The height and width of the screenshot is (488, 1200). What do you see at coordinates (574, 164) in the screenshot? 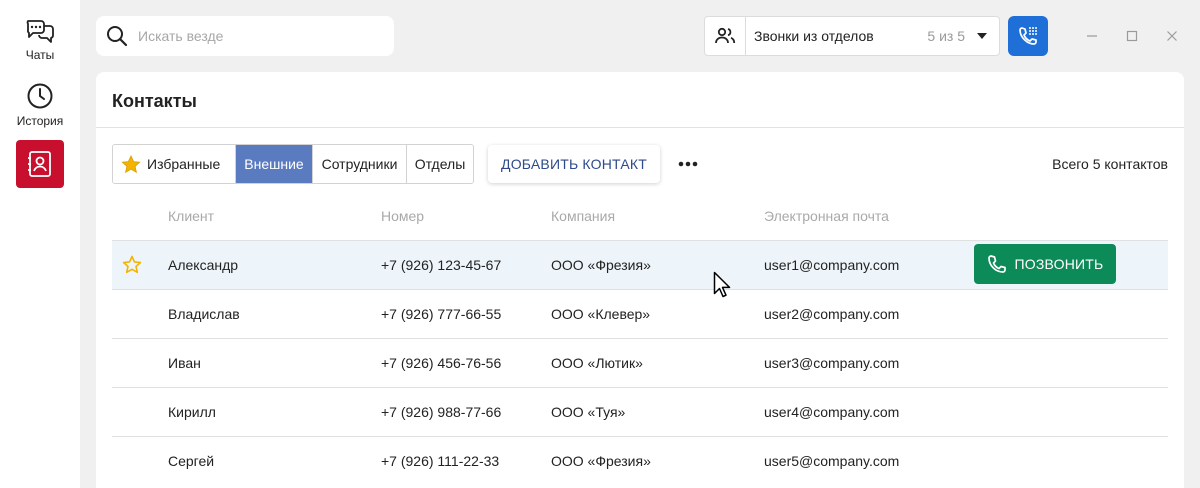
I see `add-contact-button: ДОБАВИТЬ КОНТАКТ` at bounding box center [574, 164].